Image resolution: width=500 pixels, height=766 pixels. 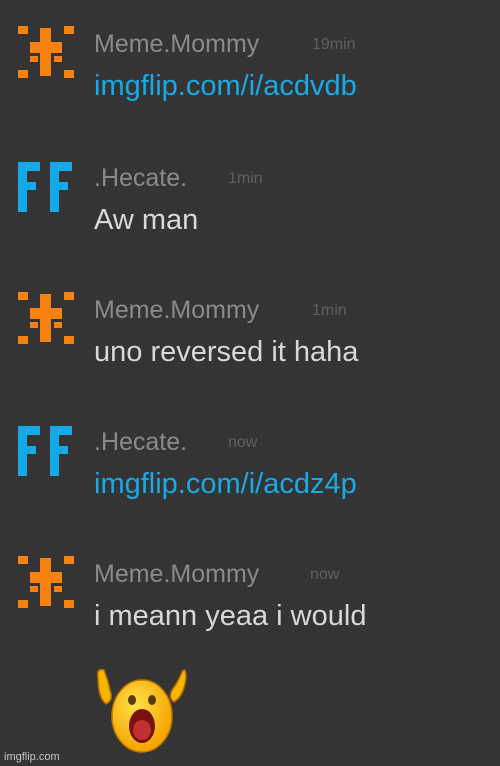 What do you see at coordinates (146, 220) in the screenshot?
I see `message-text: Aw man` at bounding box center [146, 220].